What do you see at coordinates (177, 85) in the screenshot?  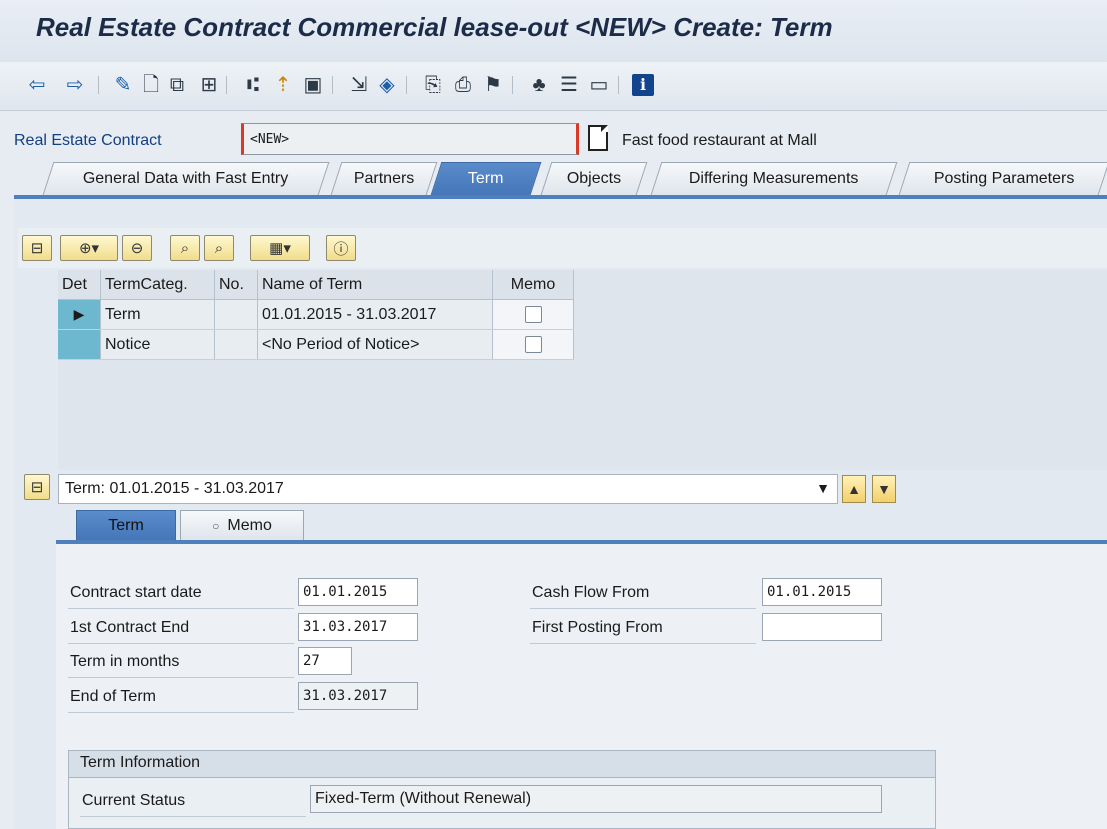 I see `copy-icon: ⧉` at bounding box center [177, 85].